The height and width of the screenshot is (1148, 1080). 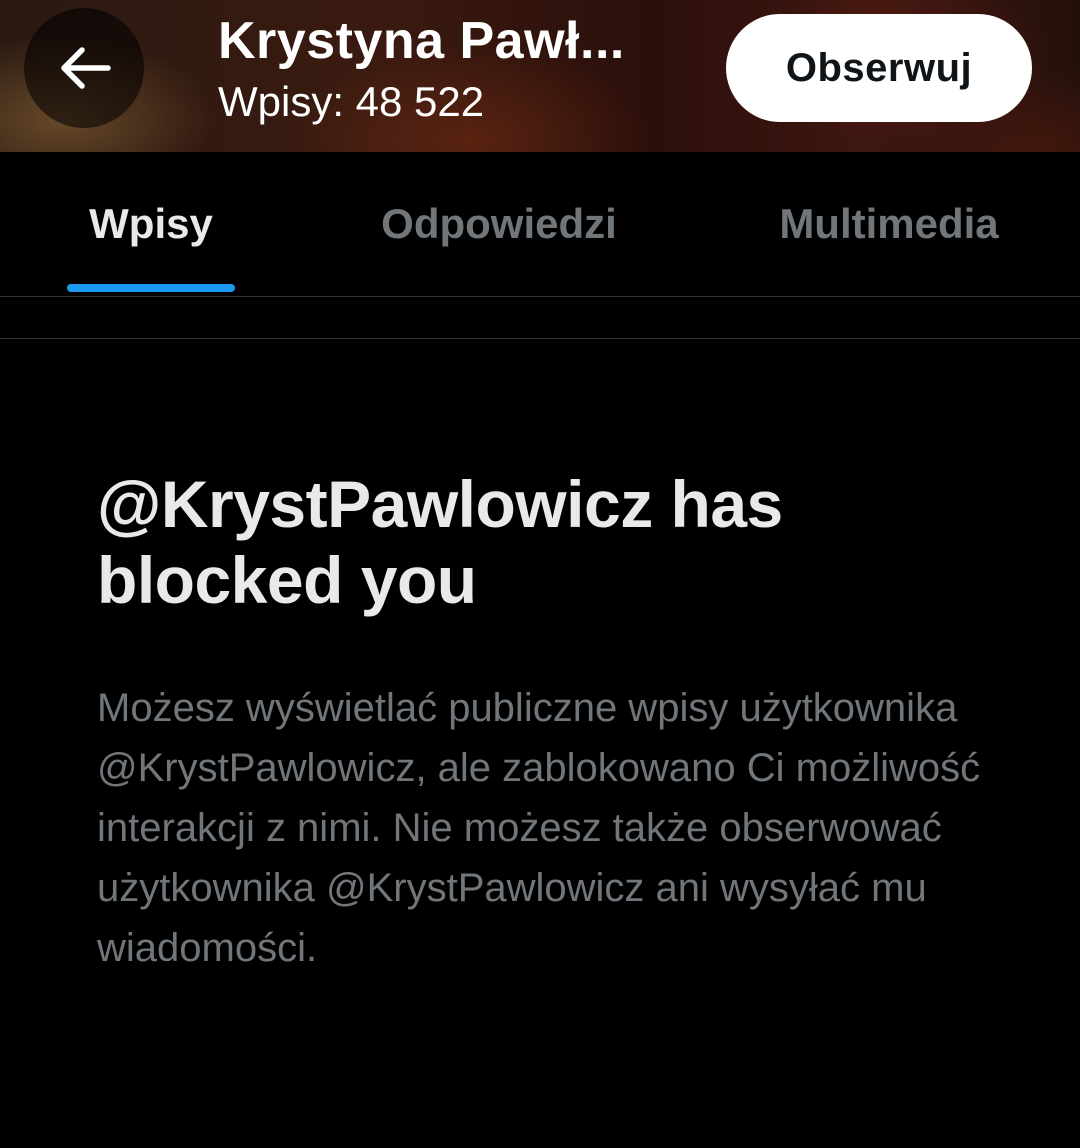 I want to click on follow-button: Obserwuj, so click(x=879, y=68).